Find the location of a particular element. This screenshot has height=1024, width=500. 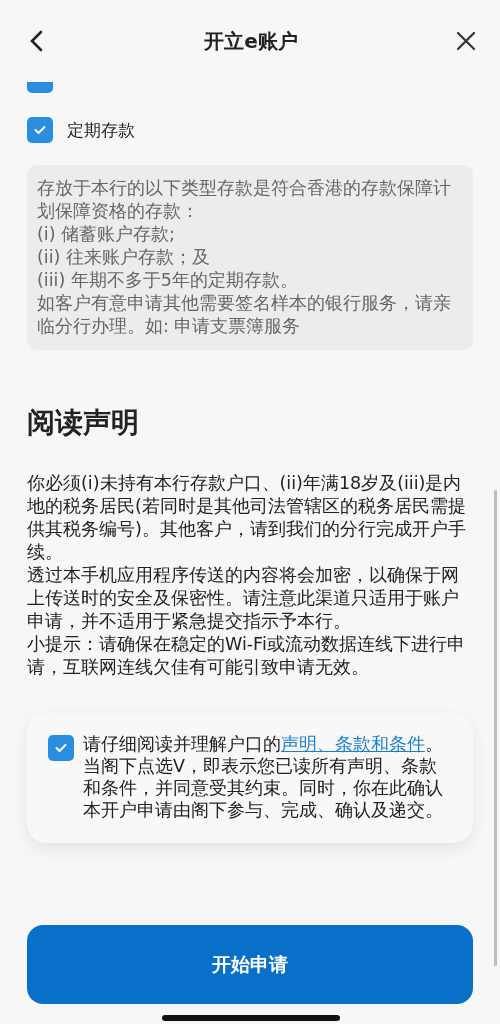

section-heading: 阅读声明 is located at coordinates (83, 423).